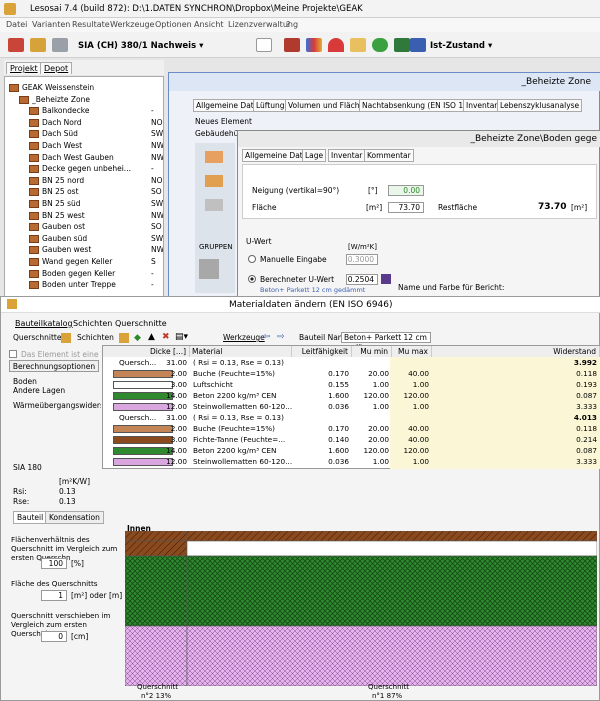  I want to click on tree-item: Gauben west NW, so click(96, 250).